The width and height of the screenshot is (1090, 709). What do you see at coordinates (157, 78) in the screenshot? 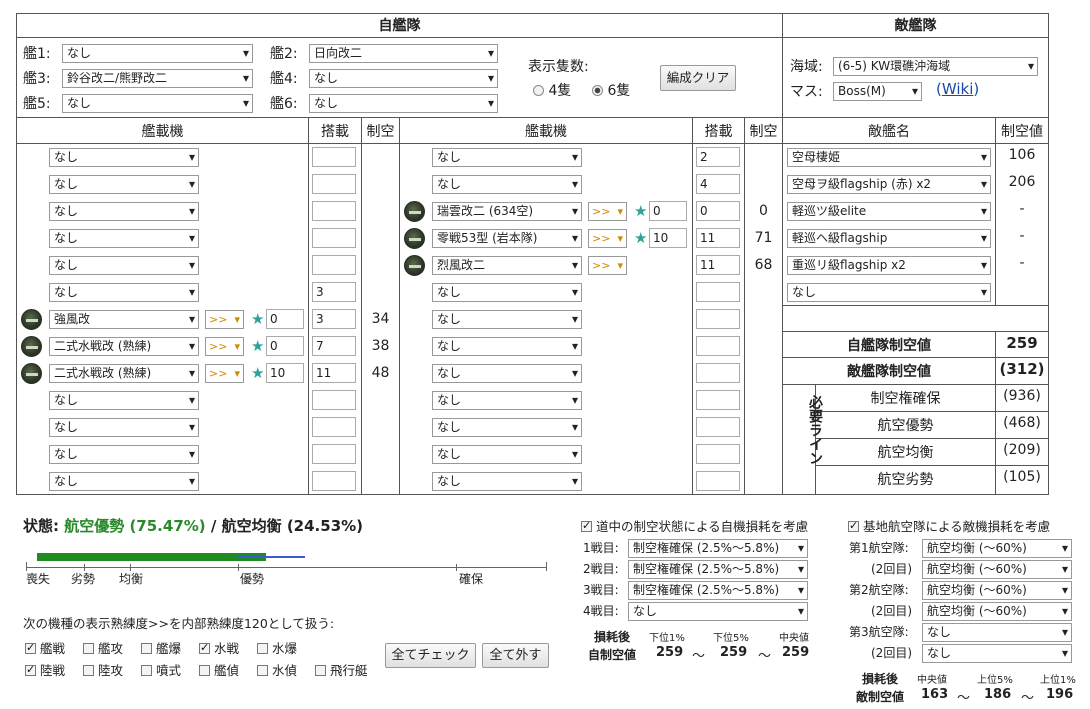
I see `ship3-select: 鈴谷改二/熊野改二` at bounding box center [157, 78].